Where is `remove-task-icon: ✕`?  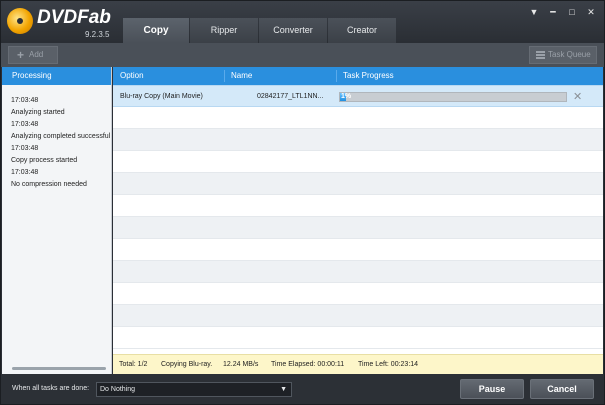
remove-task-icon: ✕ is located at coordinates (577, 97).